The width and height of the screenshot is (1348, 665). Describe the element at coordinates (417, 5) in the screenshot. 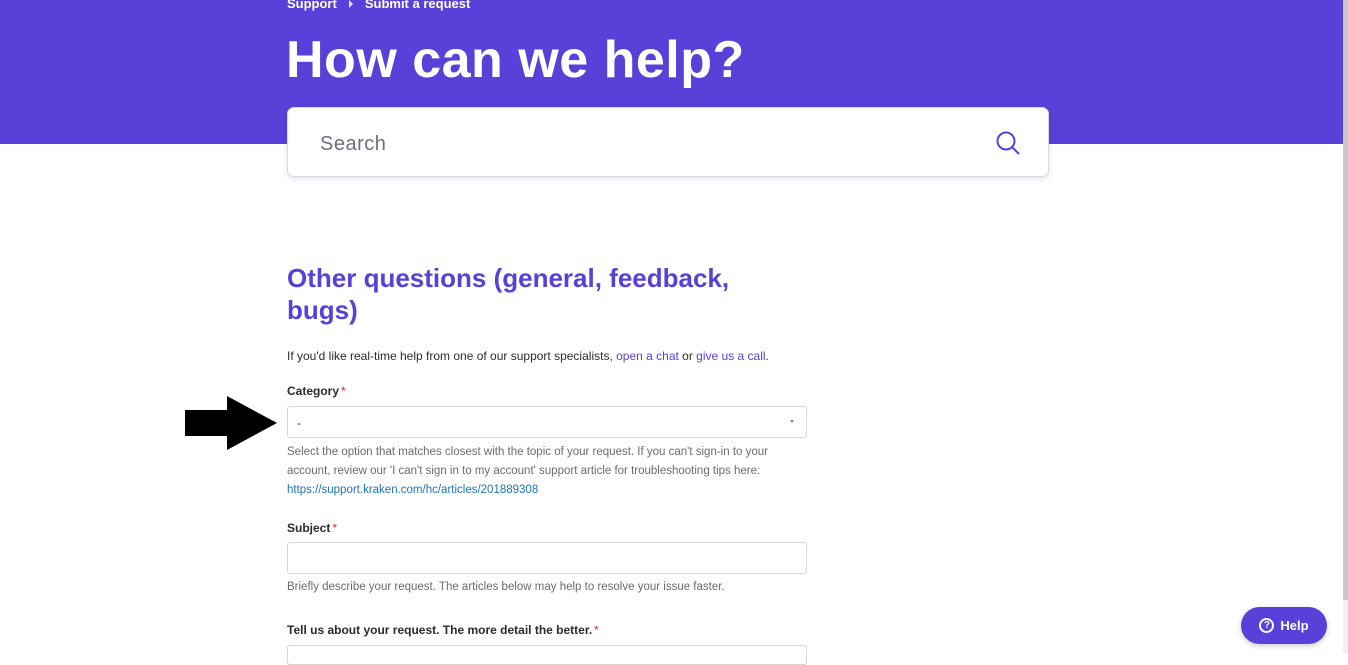

I see `breadcrumb-item-submit-request: Submit a request` at that location.